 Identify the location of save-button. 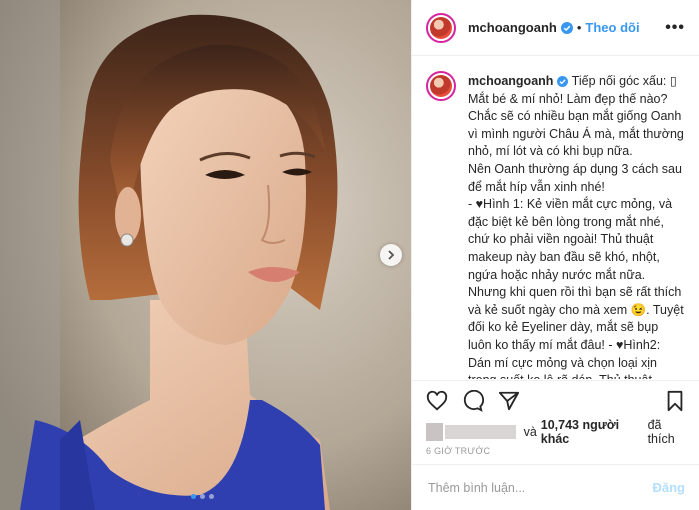
(675, 401).